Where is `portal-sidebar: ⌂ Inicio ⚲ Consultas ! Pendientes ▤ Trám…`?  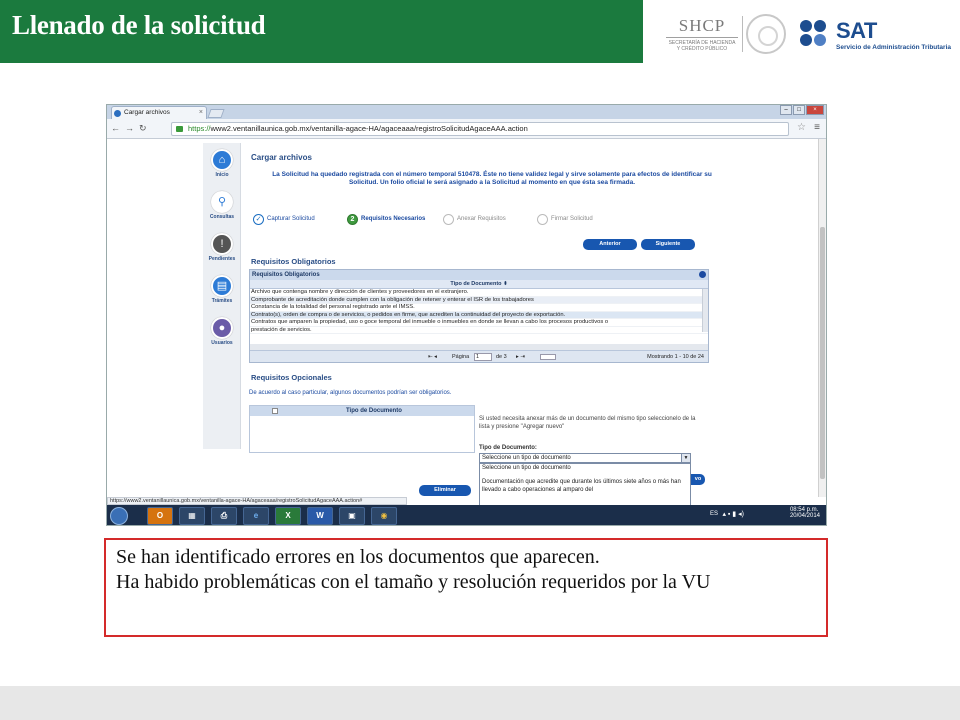 portal-sidebar: ⌂ Inicio ⚲ Consultas ! Pendientes ▤ Trám… is located at coordinates (222, 296).